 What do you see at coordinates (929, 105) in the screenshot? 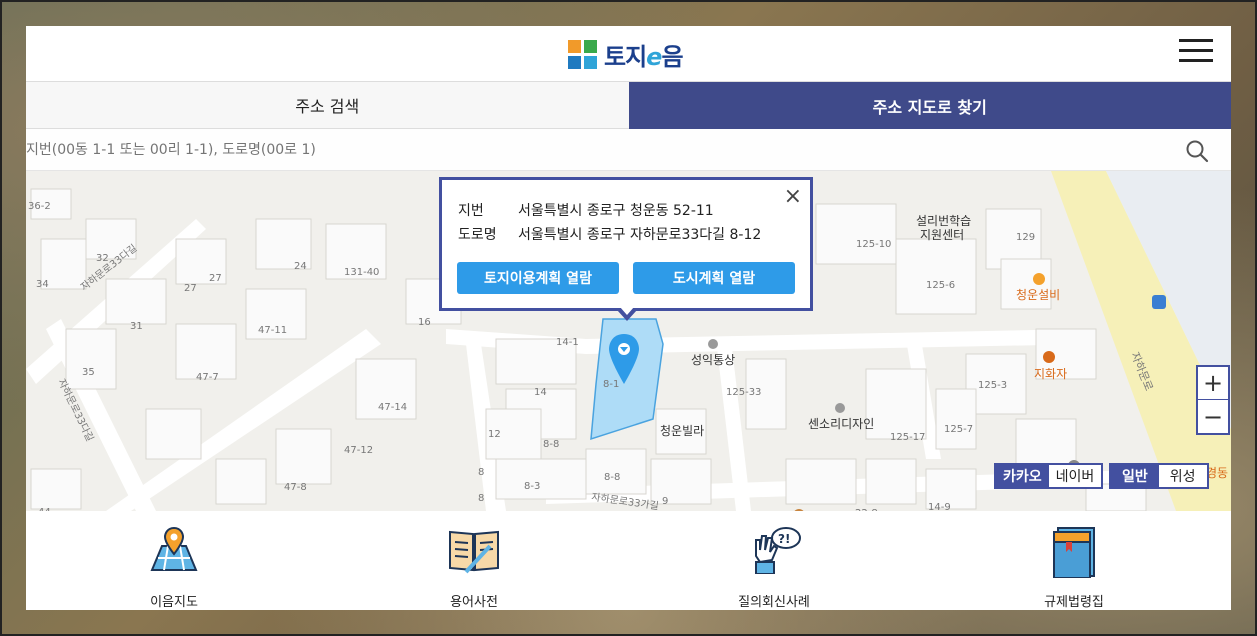
I see `tab-find-on-map: 주소 지도로 찾기` at bounding box center [929, 105].